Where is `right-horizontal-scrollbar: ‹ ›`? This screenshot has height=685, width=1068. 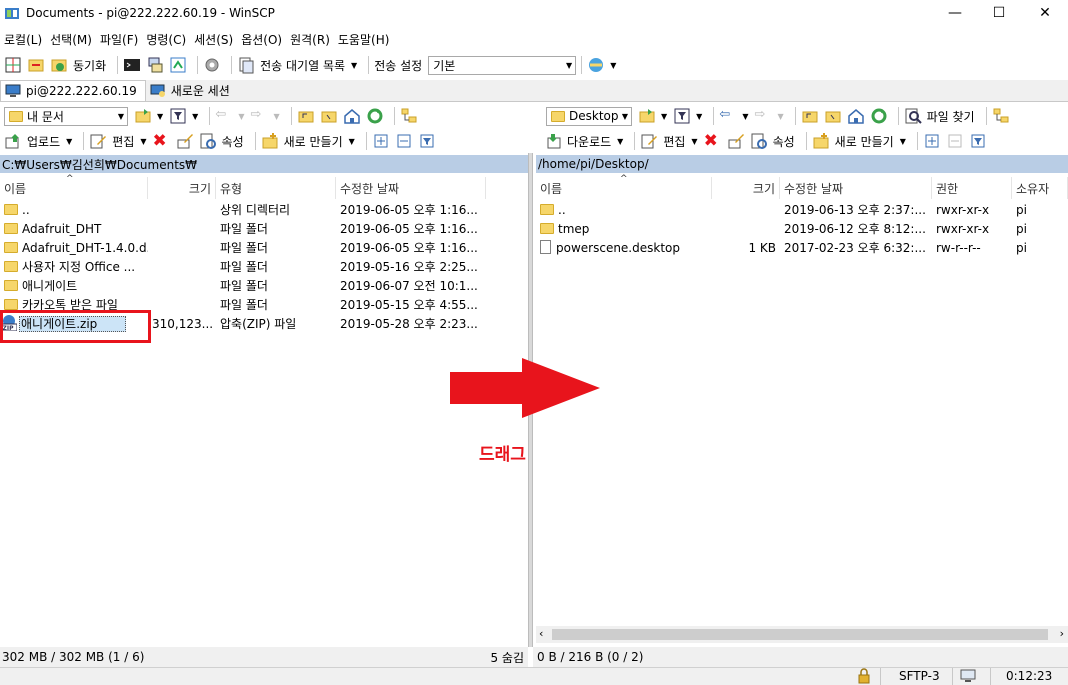 right-horizontal-scrollbar: ‹ › is located at coordinates (802, 634).